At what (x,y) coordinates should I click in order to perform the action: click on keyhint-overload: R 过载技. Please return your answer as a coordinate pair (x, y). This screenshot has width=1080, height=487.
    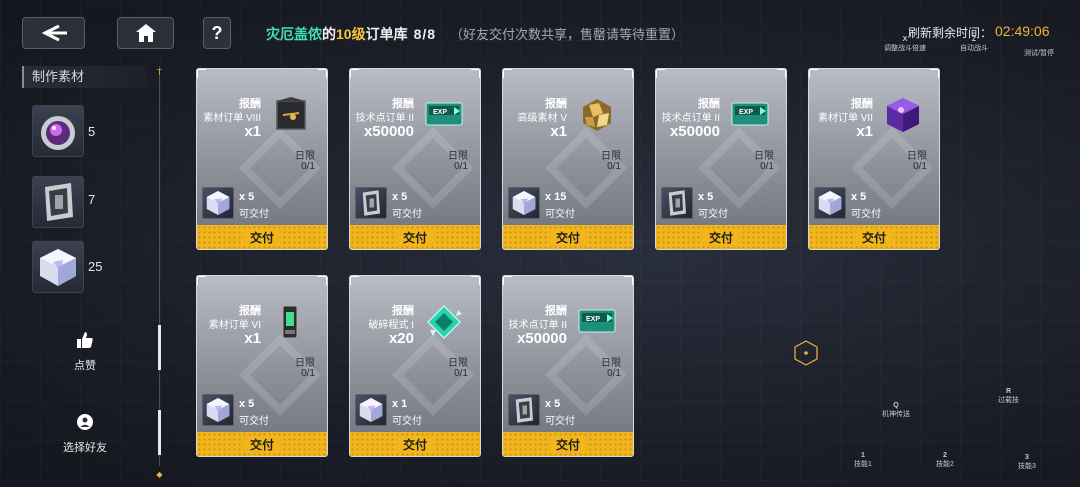
    Looking at the image, I should click on (1008, 396).